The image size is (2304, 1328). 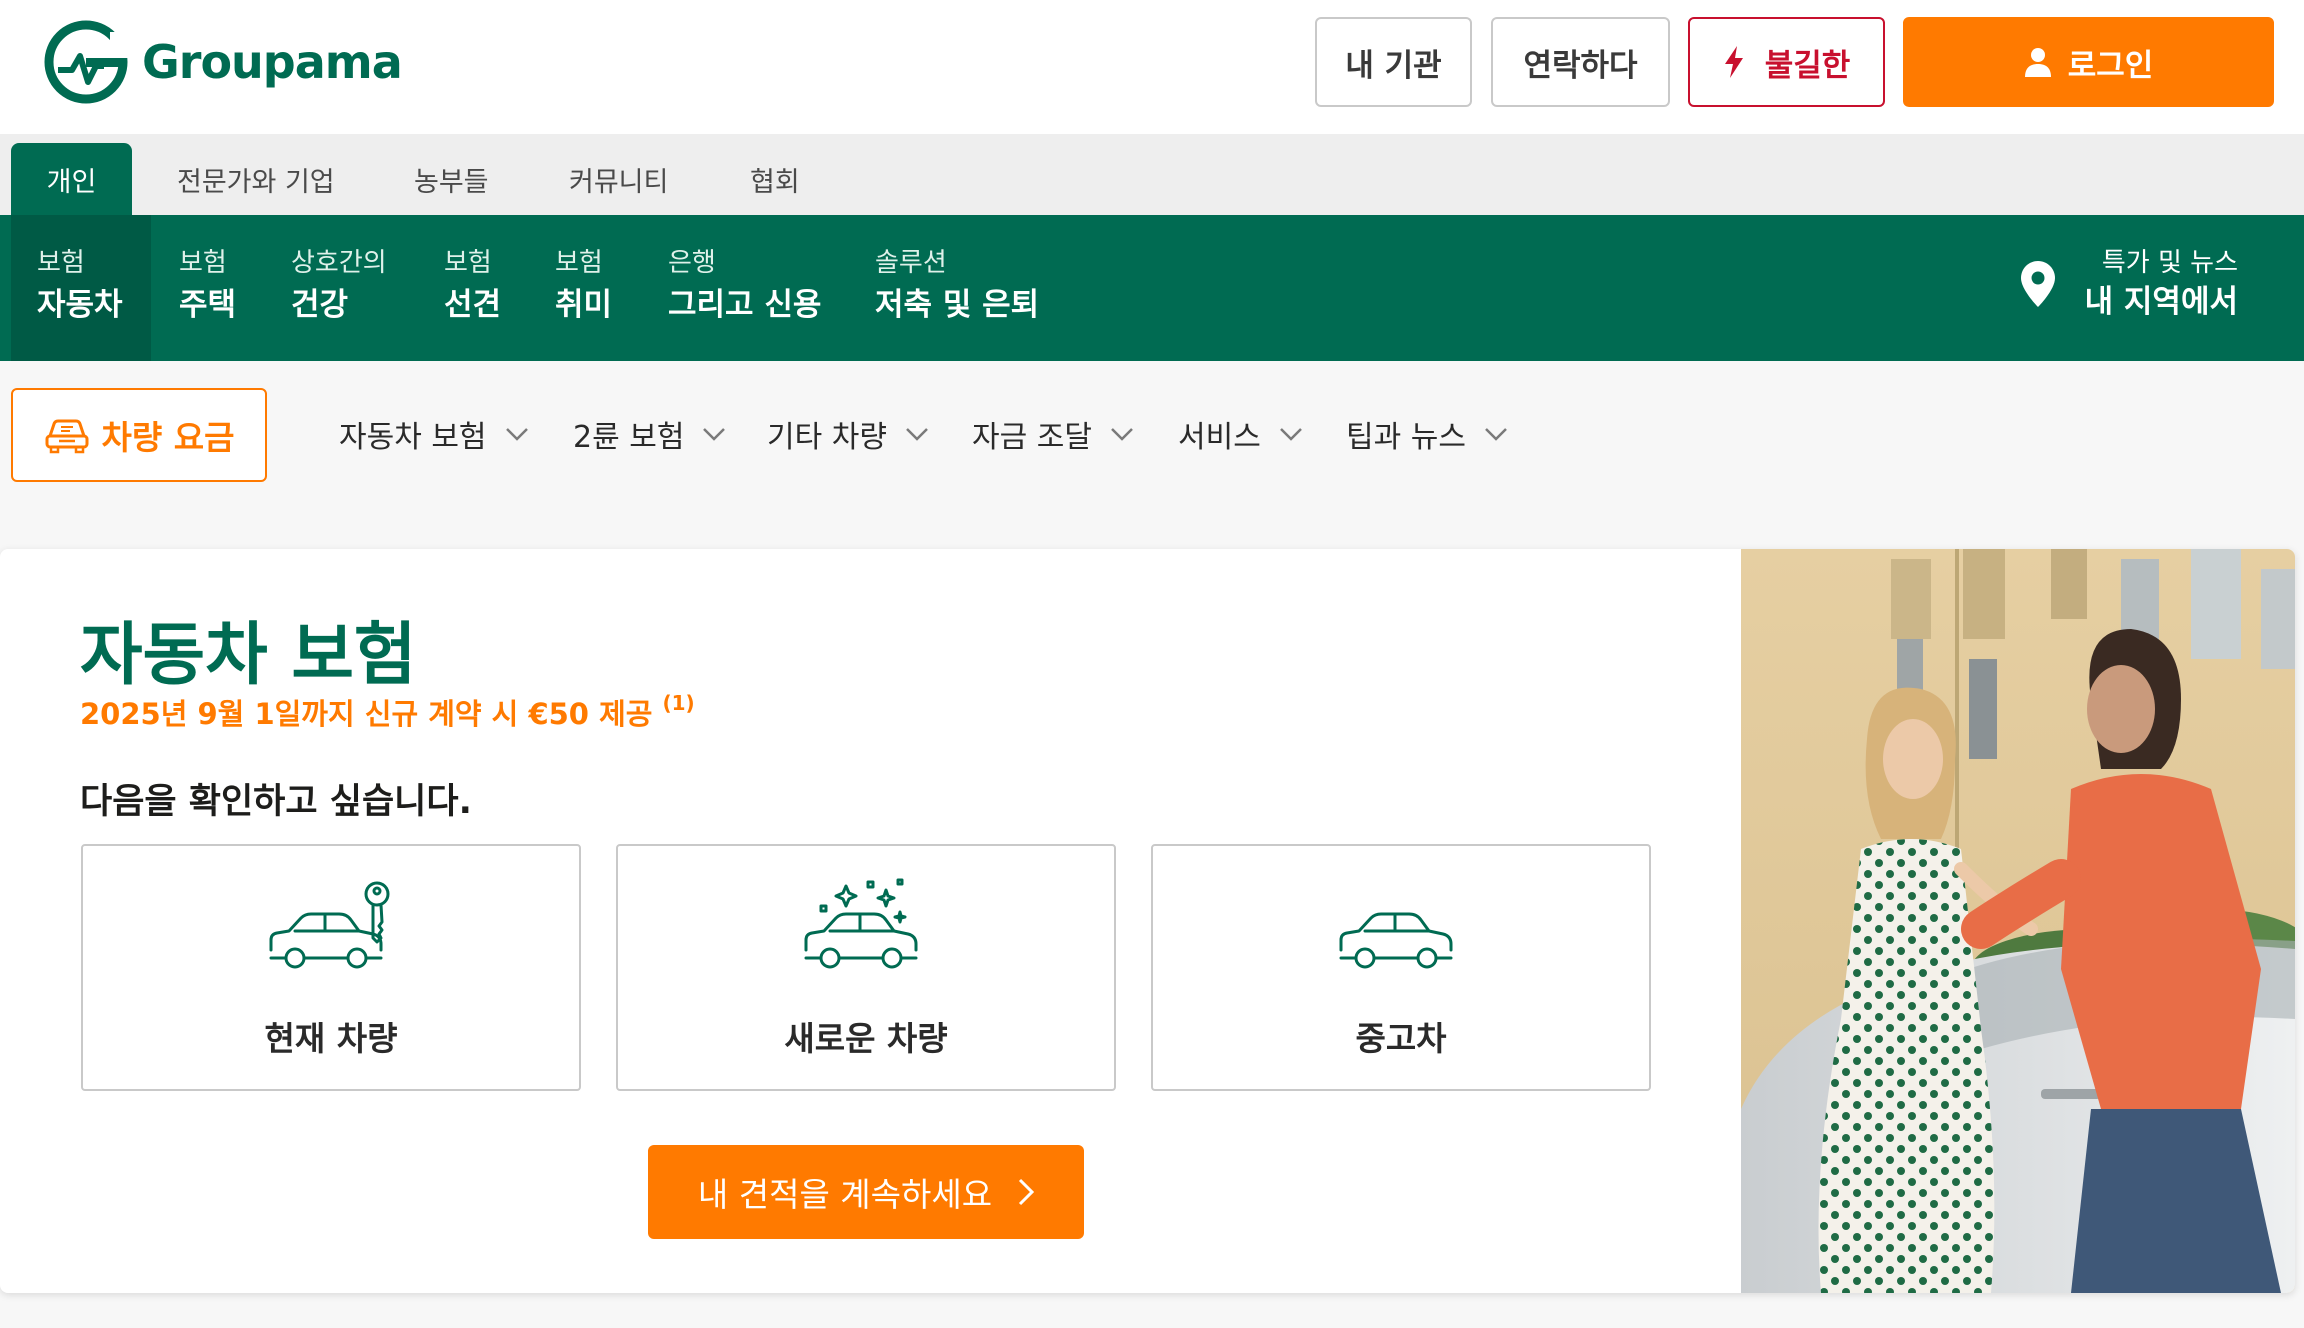 I want to click on nav-item-line2: 그리고 신용, so click(x=745, y=305).